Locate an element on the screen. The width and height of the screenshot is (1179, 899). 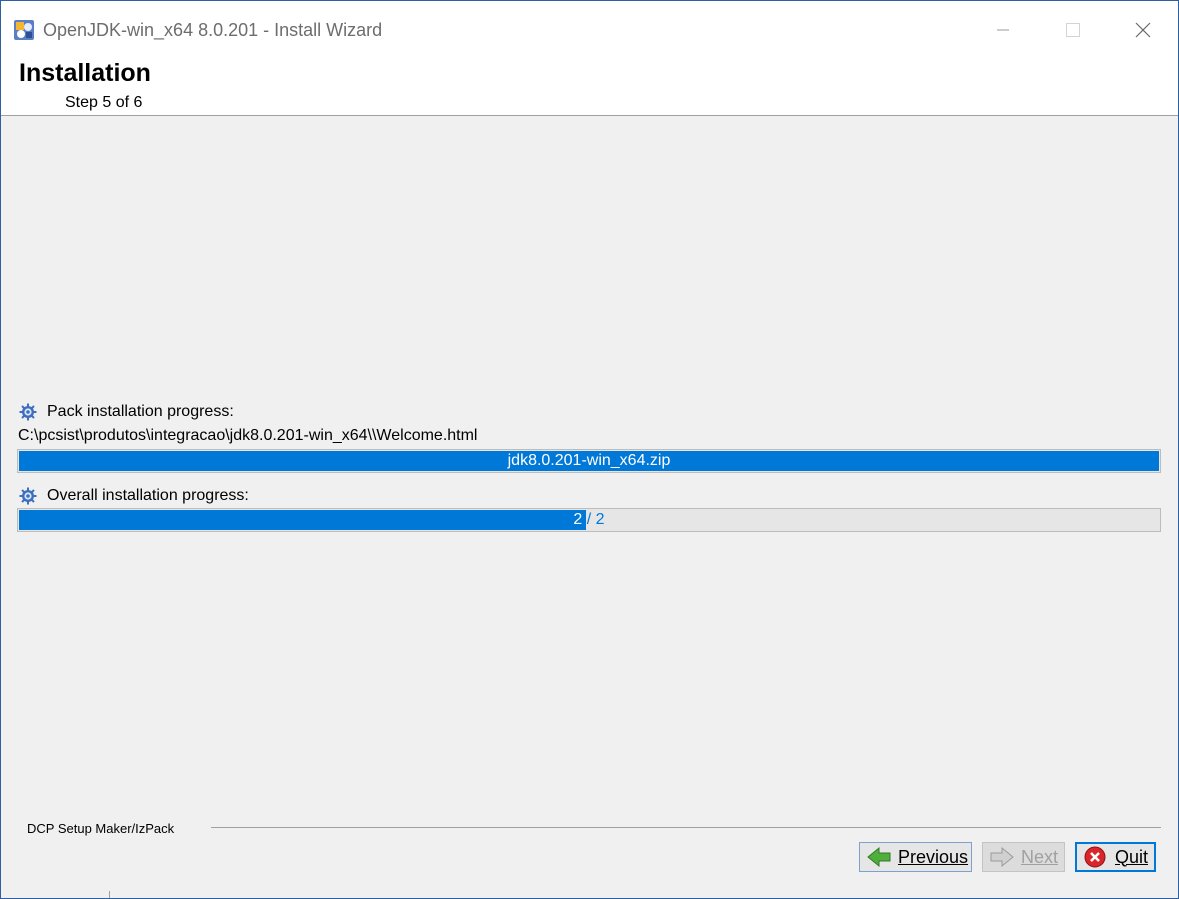
page-title: Installation is located at coordinates (85, 73).